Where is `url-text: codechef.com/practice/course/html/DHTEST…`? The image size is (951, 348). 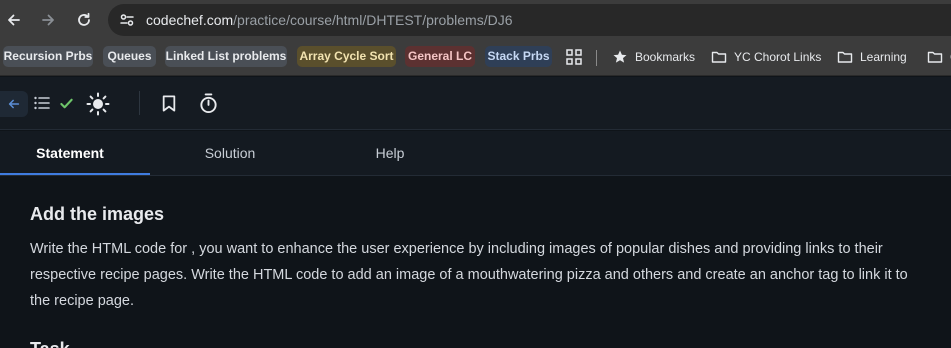
url-text: codechef.com/practice/course/html/DHTEST… is located at coordinates (329, 20).